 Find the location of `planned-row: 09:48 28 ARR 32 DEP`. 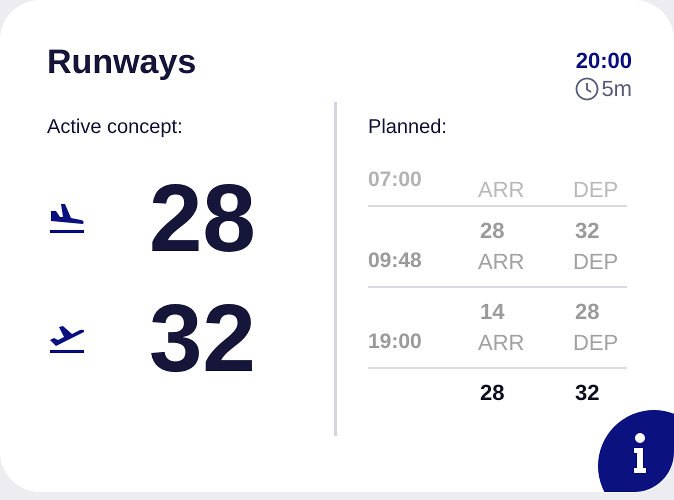

planned-row: 09:48 28 ARR 32 DEP is located at coordinates (497, 247).